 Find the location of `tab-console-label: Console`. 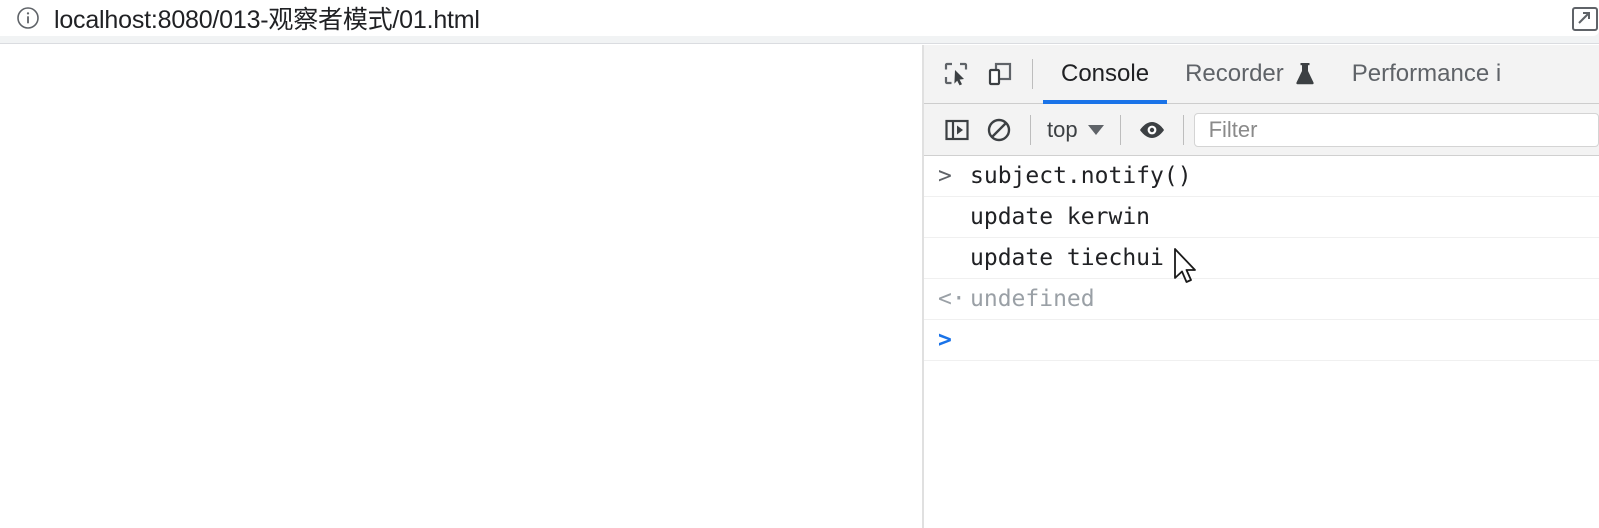

tab-console-label: Console is located at coordinates (1105, 73).